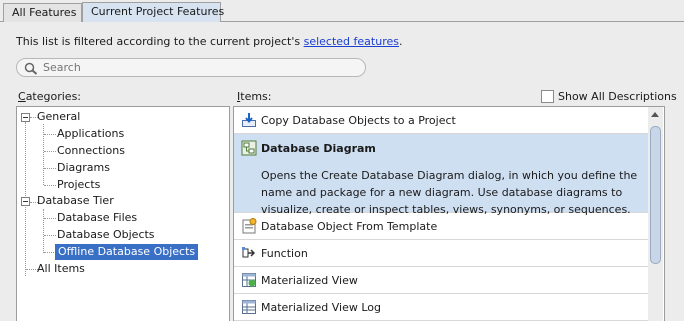 The width and height of the screenshot is (684, 321). I want to click on search-icon, so click(31, 68).